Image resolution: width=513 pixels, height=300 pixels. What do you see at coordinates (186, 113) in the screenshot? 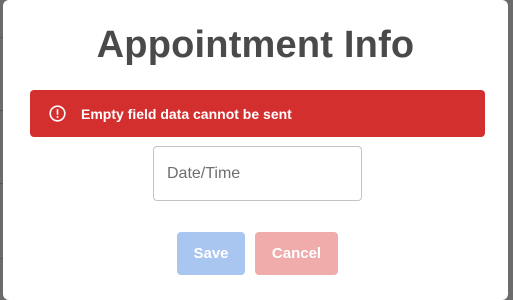
I see `alert-message: Empty field data cannot be sent` at bounding box center [186, 113].